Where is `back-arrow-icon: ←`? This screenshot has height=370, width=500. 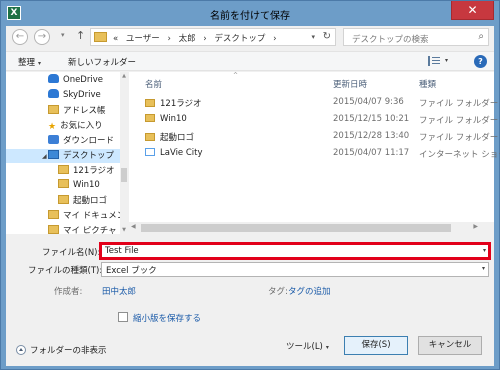
back-arrow-icon: ← is located at coordinates (20, 37).